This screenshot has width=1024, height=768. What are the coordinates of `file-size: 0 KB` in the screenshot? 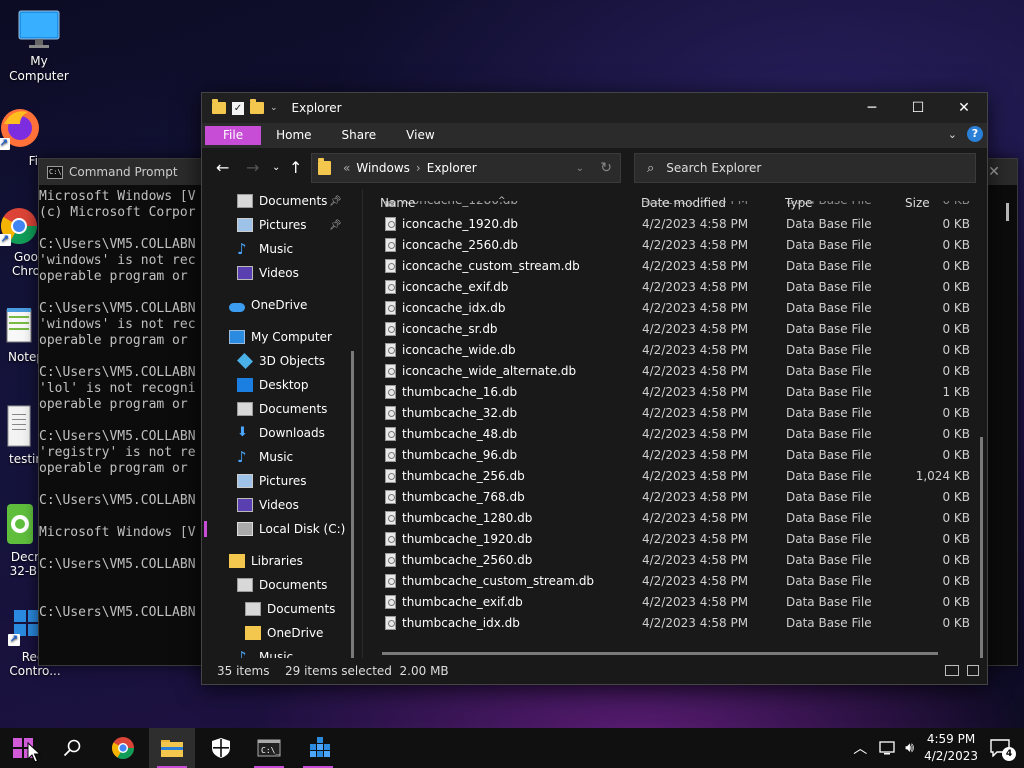 It's located at (956, 266).